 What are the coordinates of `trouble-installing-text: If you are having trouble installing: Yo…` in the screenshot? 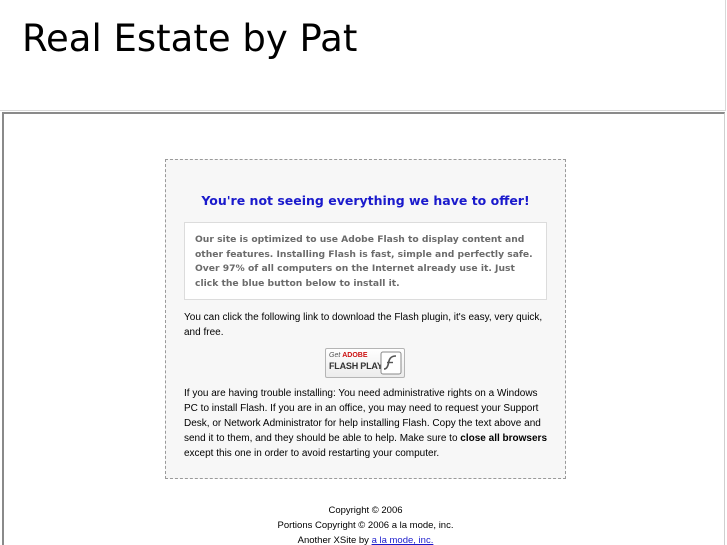 It's located at (369, 423).